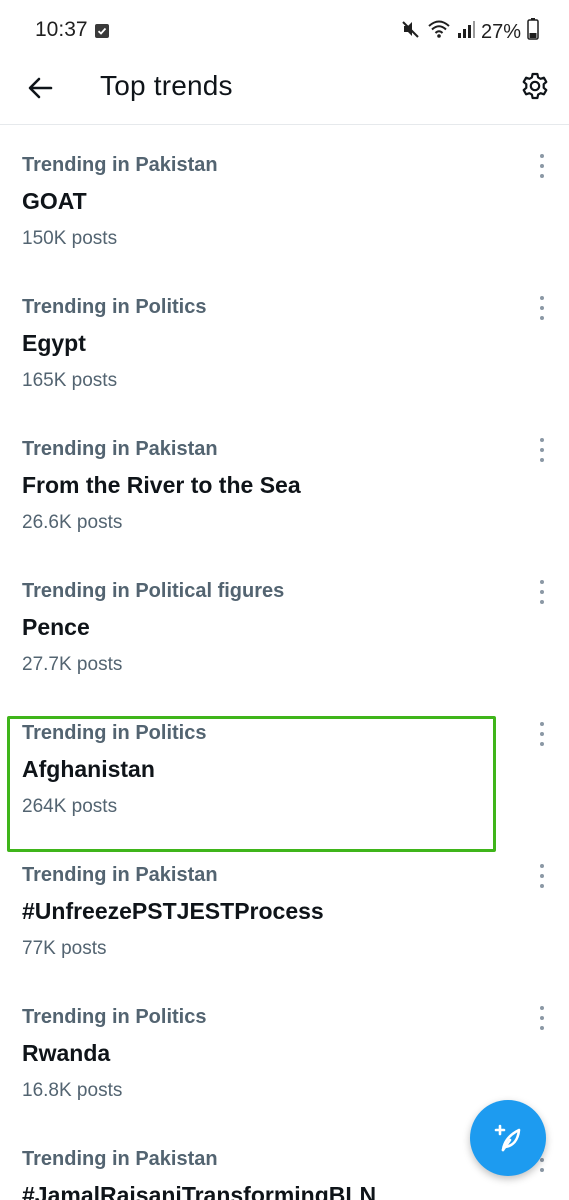  I want to click on trend-name: #UnfreezePSTJESTProcess, so click(173, 911).